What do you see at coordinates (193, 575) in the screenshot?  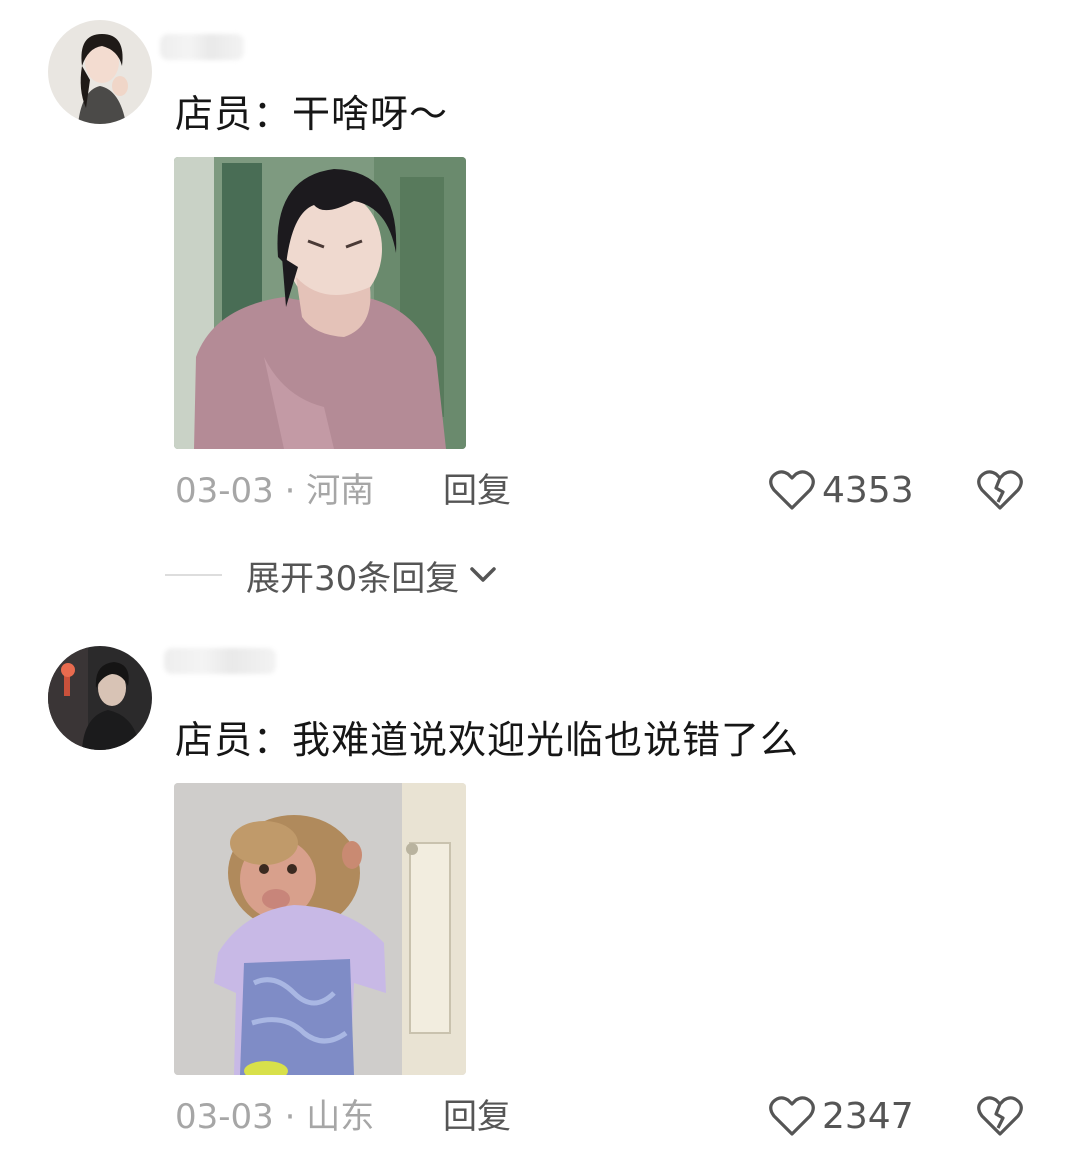 I see `expand-divider` at bounding box center [193, 575].